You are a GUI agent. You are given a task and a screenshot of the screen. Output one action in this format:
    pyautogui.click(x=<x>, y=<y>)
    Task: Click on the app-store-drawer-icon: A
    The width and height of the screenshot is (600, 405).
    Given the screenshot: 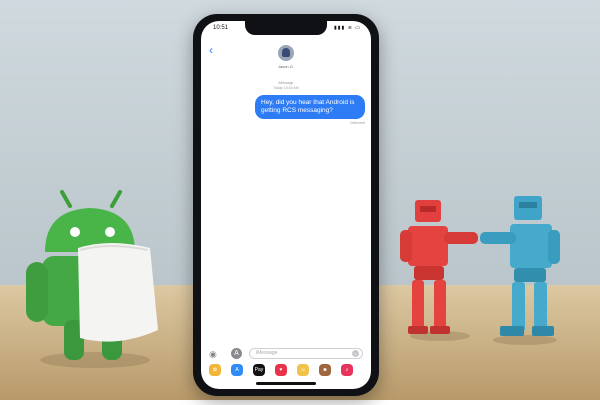 What is the action you would take?
    pyautogui.click(x=237, y=370)
    